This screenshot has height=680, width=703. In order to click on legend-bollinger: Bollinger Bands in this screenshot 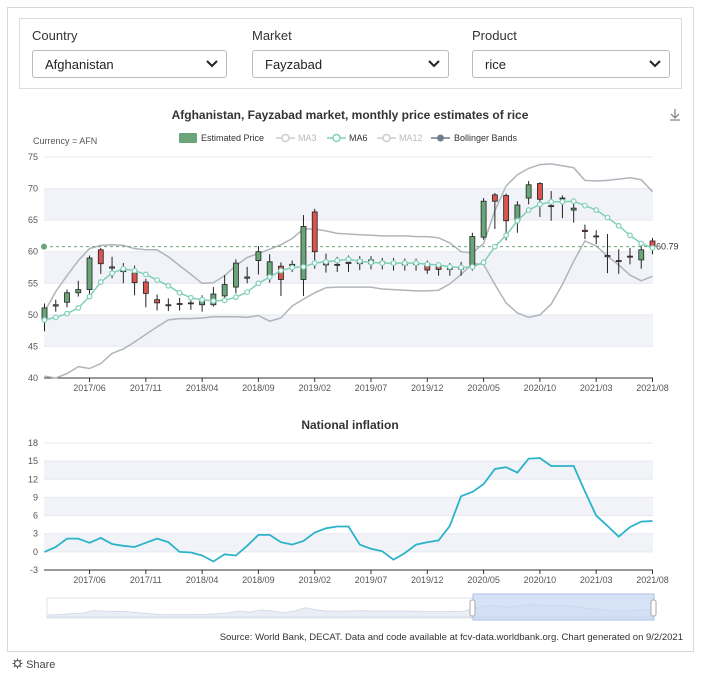, I will do `click(474, 138)`.